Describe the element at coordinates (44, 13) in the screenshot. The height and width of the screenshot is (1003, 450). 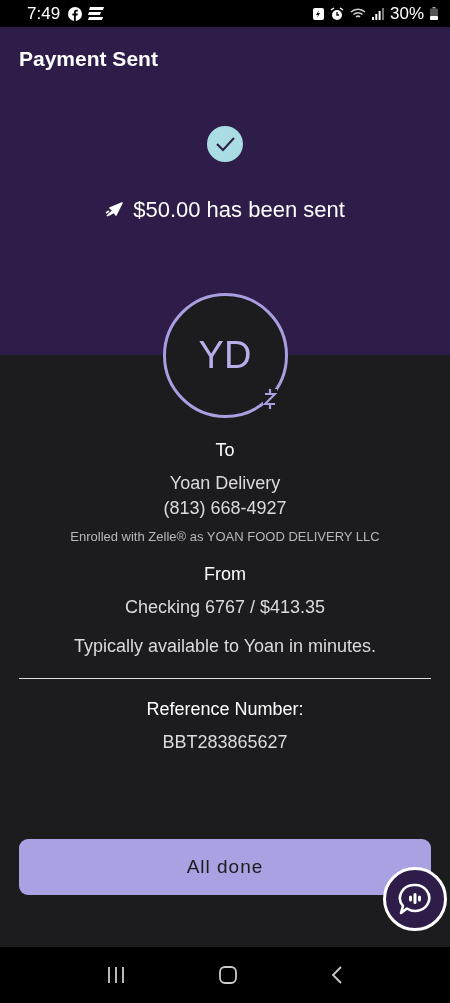
I see `status-time: 7:49` at that location.